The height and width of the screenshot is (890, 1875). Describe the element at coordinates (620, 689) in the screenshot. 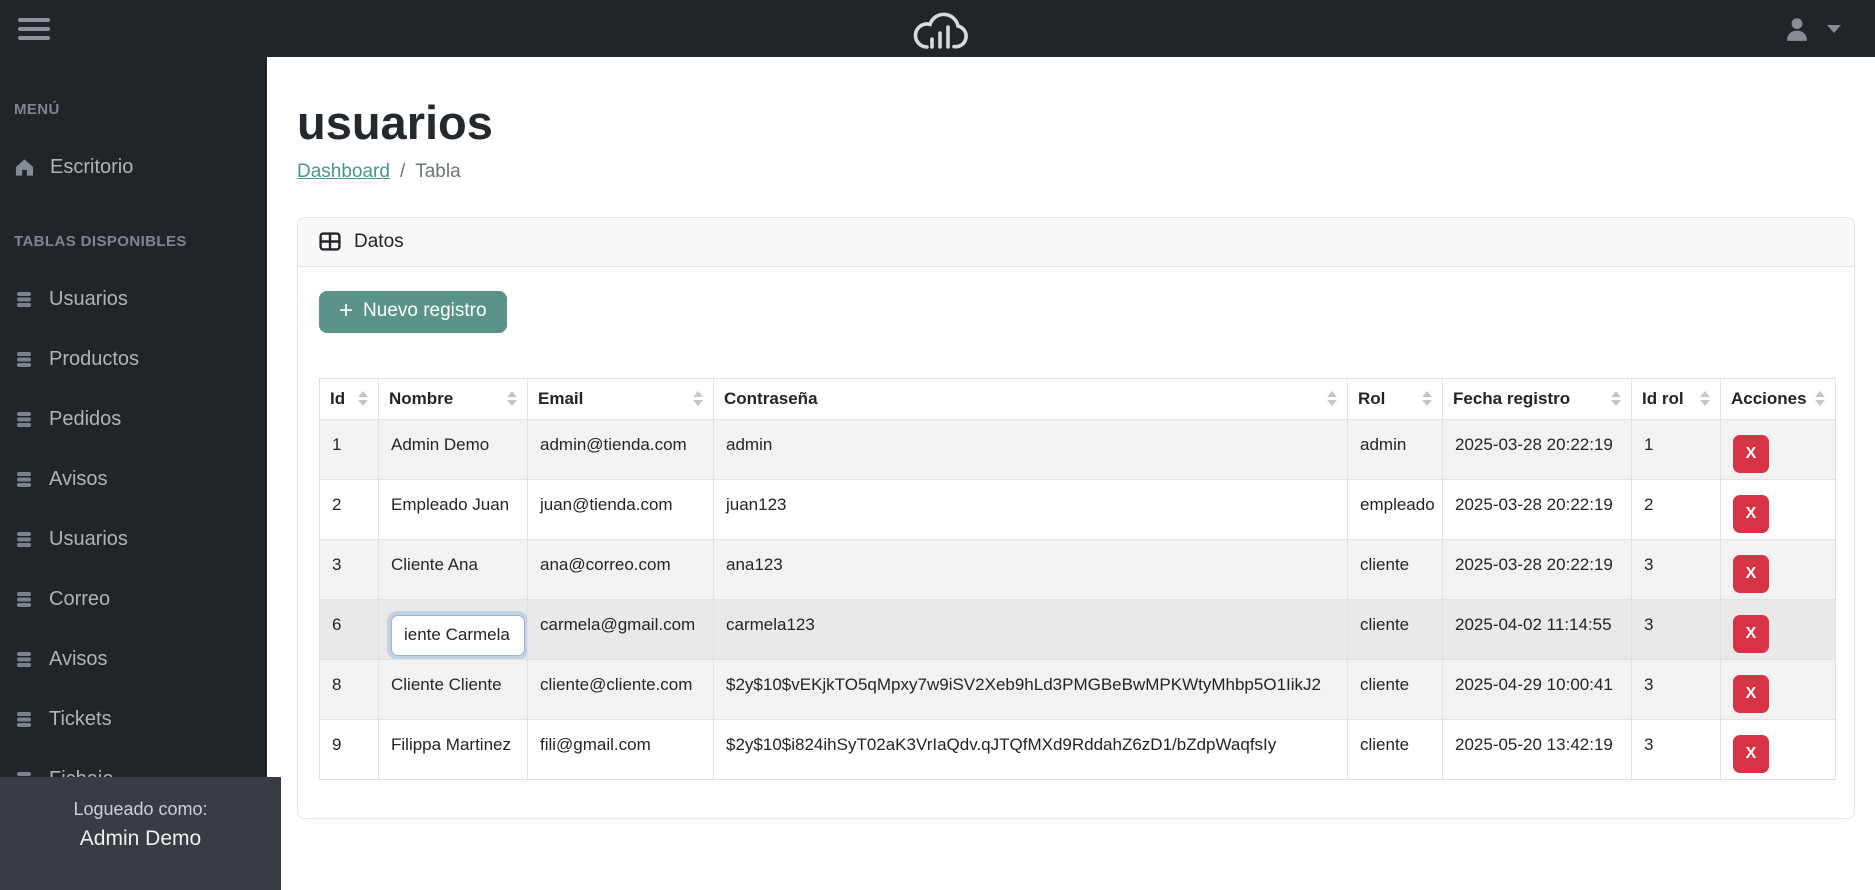

I see `cell-email: cliente@cliente.com` at that location.